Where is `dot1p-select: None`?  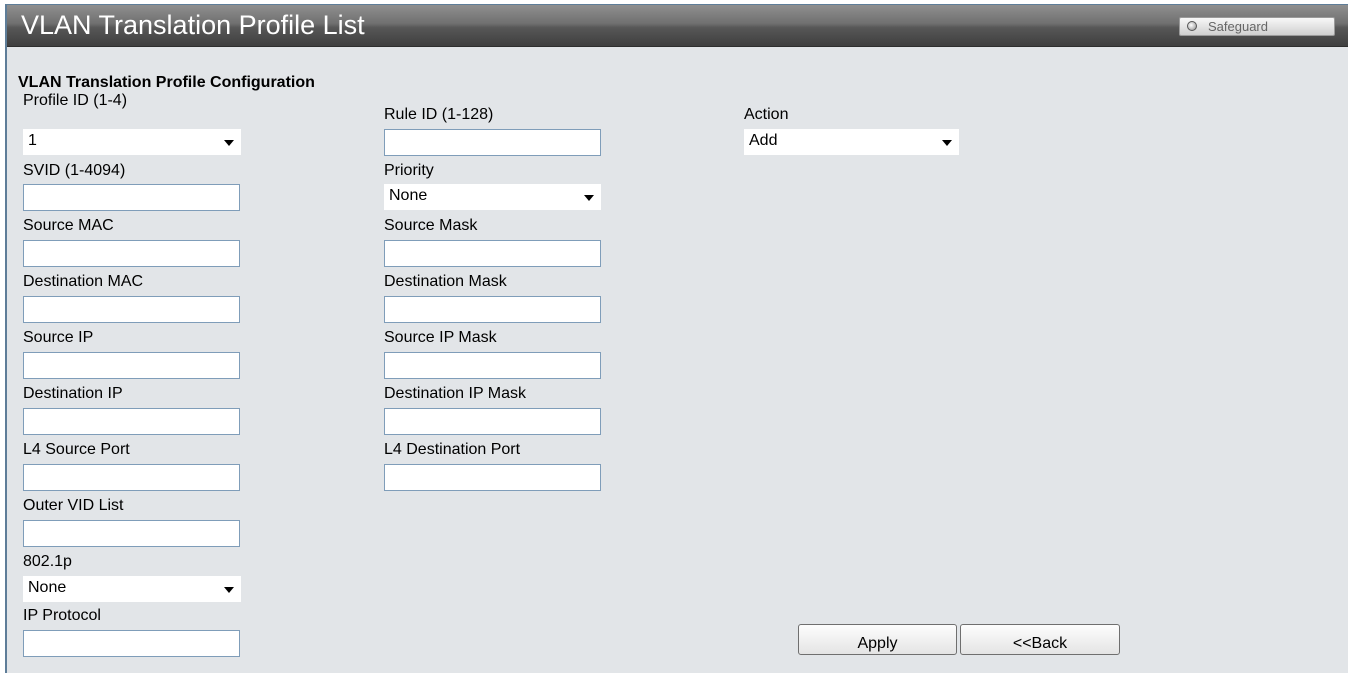 dot1p-select: None is located at coordinates (132, 589).